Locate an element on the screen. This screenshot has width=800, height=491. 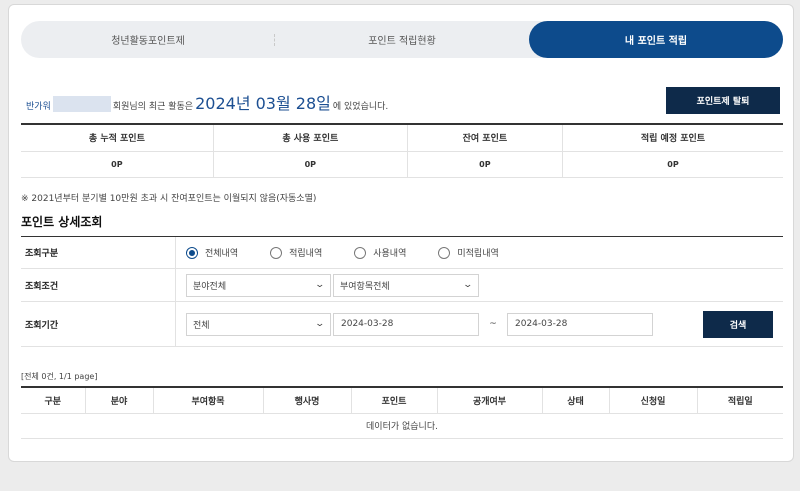
tab-label: 내 포인트 적립 is located at coordinates (656, 41).